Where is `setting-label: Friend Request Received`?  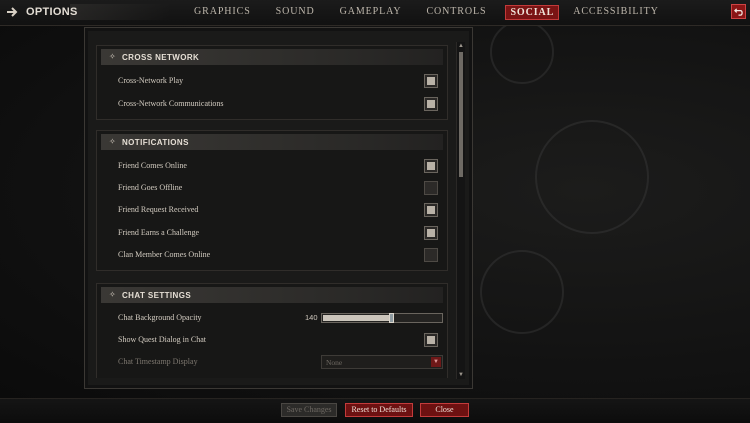 setting-label: Friend Request Received is located at coordinates (158, 209).